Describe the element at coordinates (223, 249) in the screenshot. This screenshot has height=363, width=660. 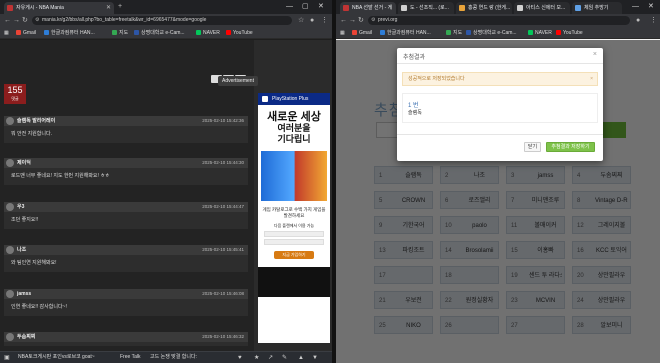
I see `comment-date: 2025-02-10 15:45:41` at that location.